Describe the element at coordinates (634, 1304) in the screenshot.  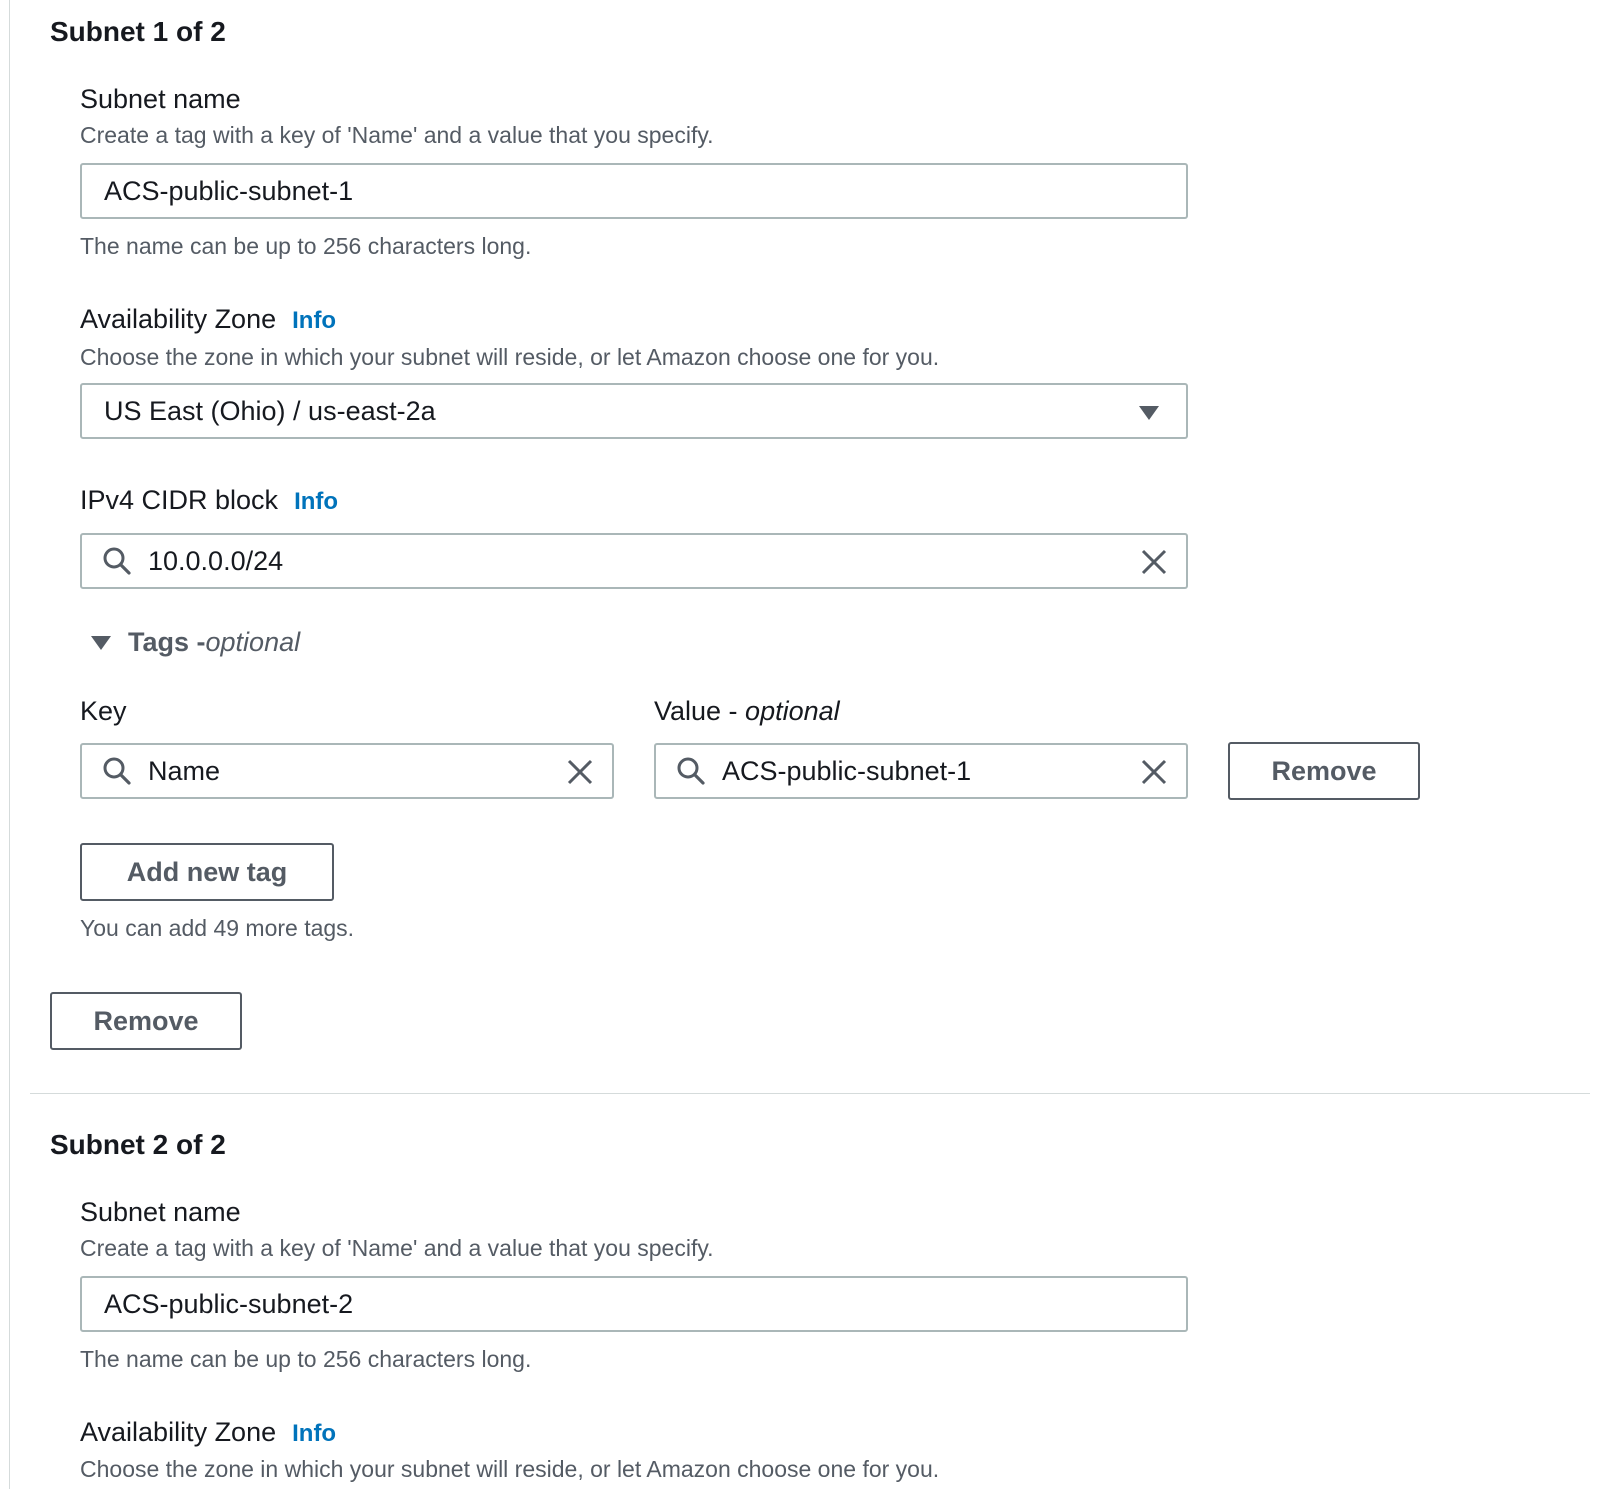
I see `subnet-name-input: ACS-public-subnet-2` at that location.